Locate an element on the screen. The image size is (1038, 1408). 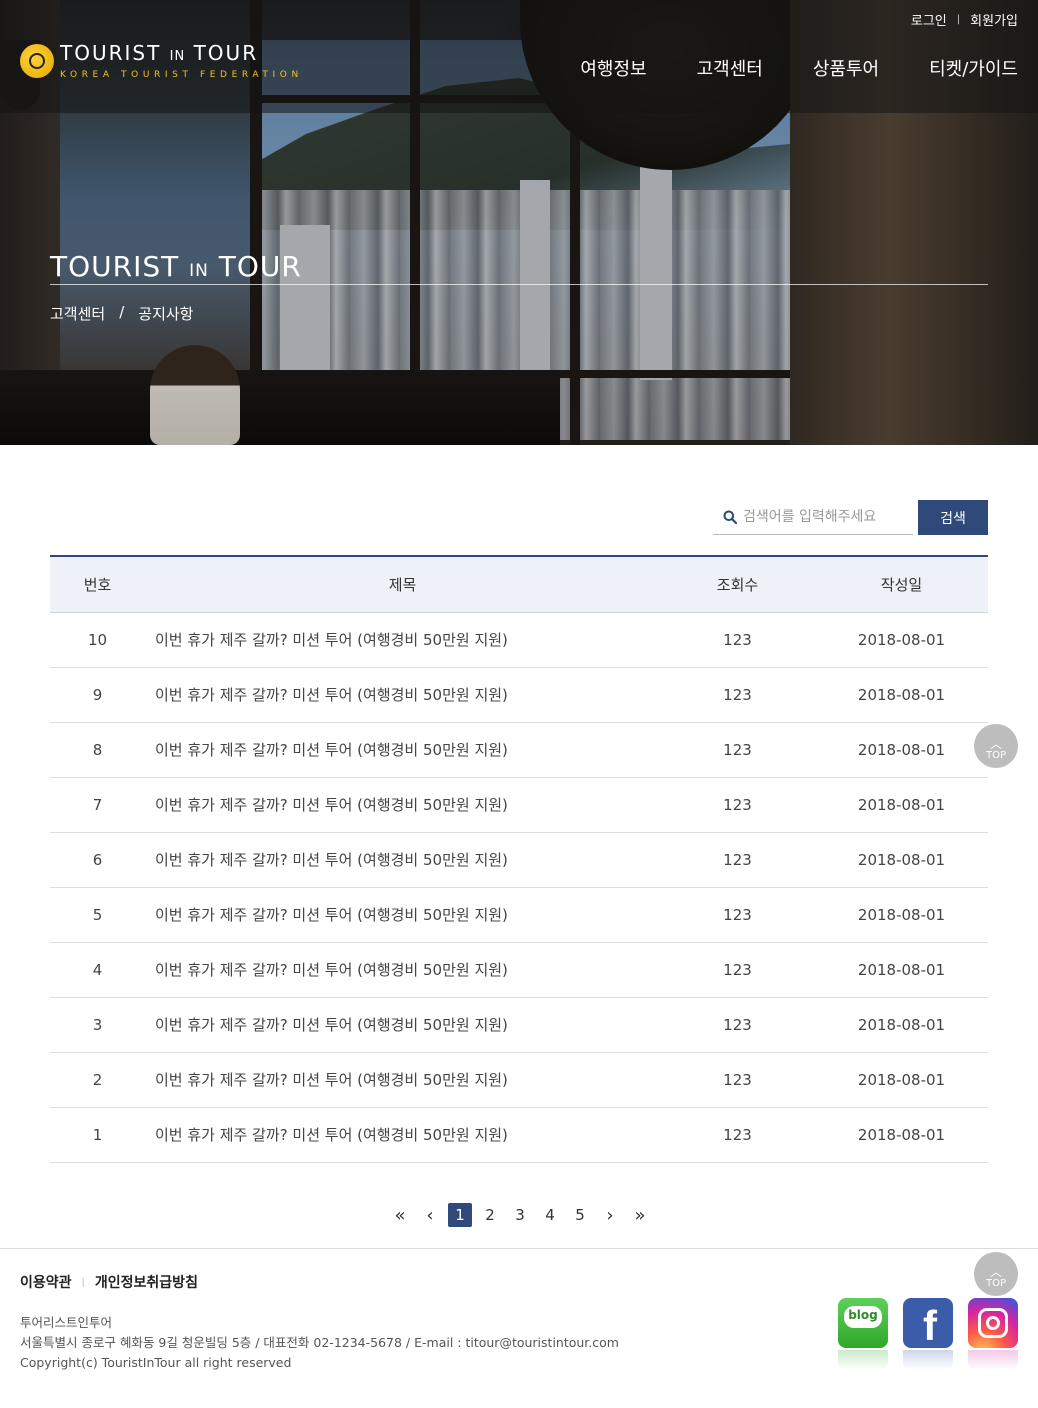
last-page-button: » is located at coordinates (640, 1215).